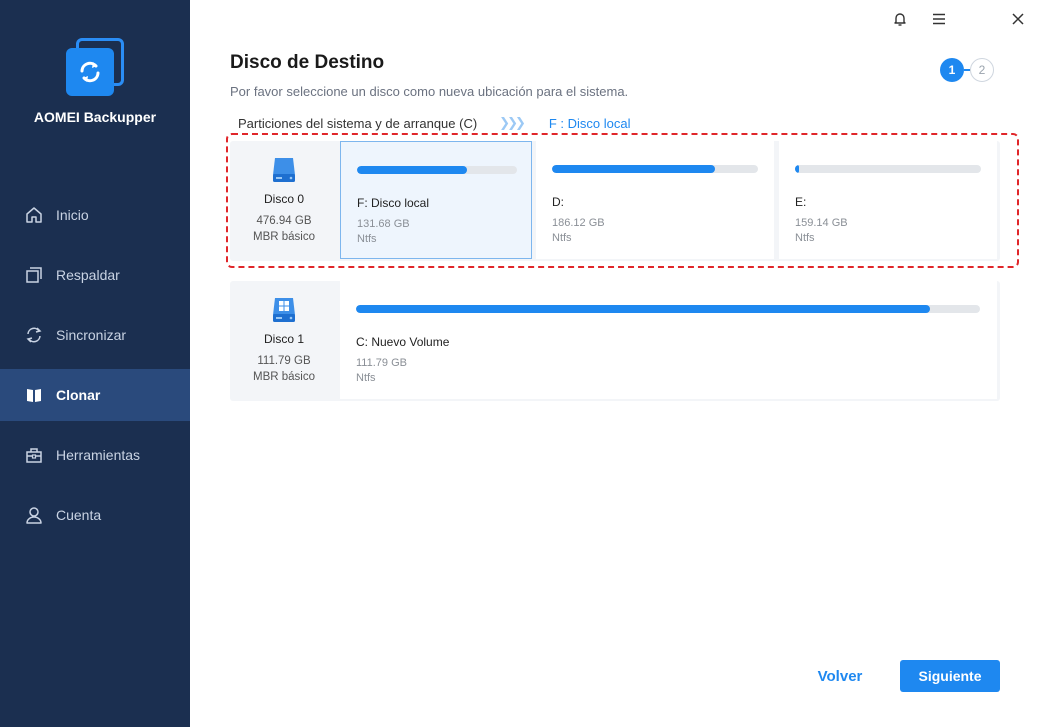 Image resolution: width=1041 pixels, height=727 pixels. I want to click on sidebar-item-clonar: Clonar, so click(95, 395).